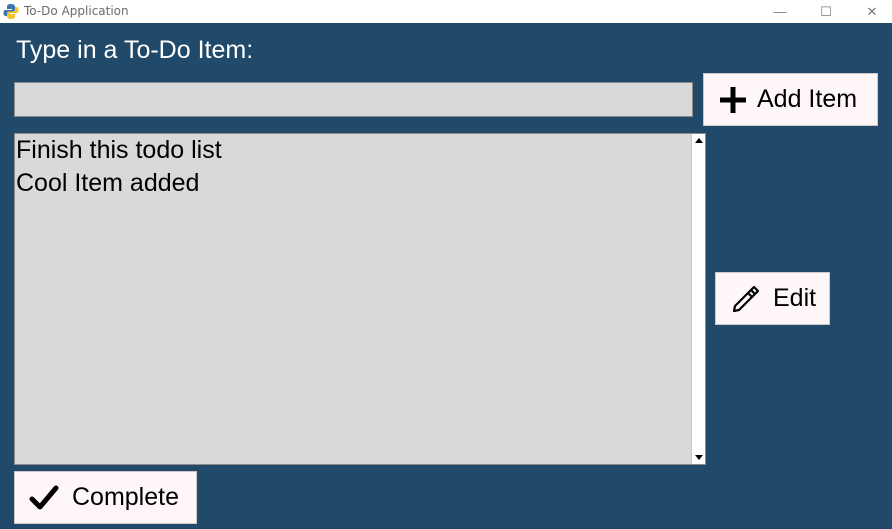 The height and width of the screenshot is (529, 892). What do you see at coordinates (733, 100) in the screenshot?
I see `plus-icon` at bounding box center [733, 100].